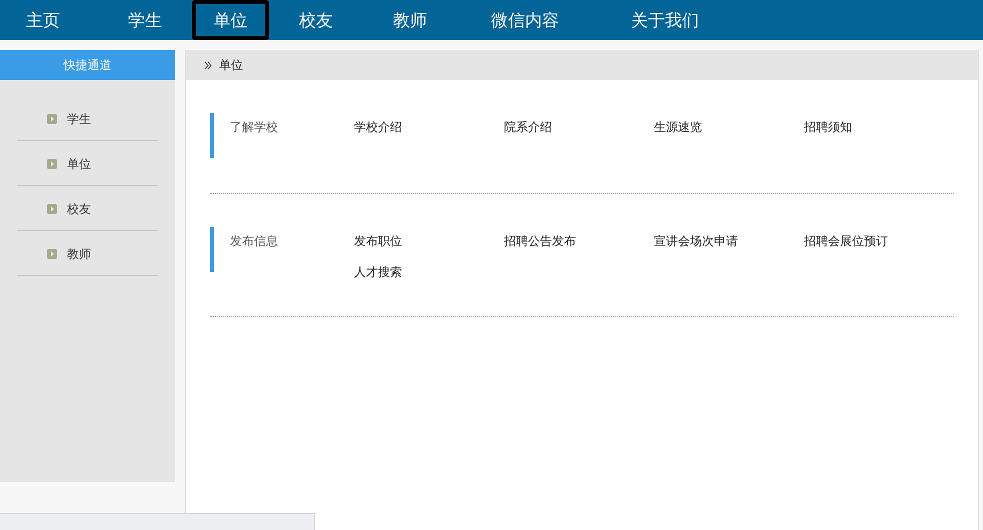  Describe the element at coordinates (665, 20) in the screenshot. I see `nav-tab: 关于我们` at that location.